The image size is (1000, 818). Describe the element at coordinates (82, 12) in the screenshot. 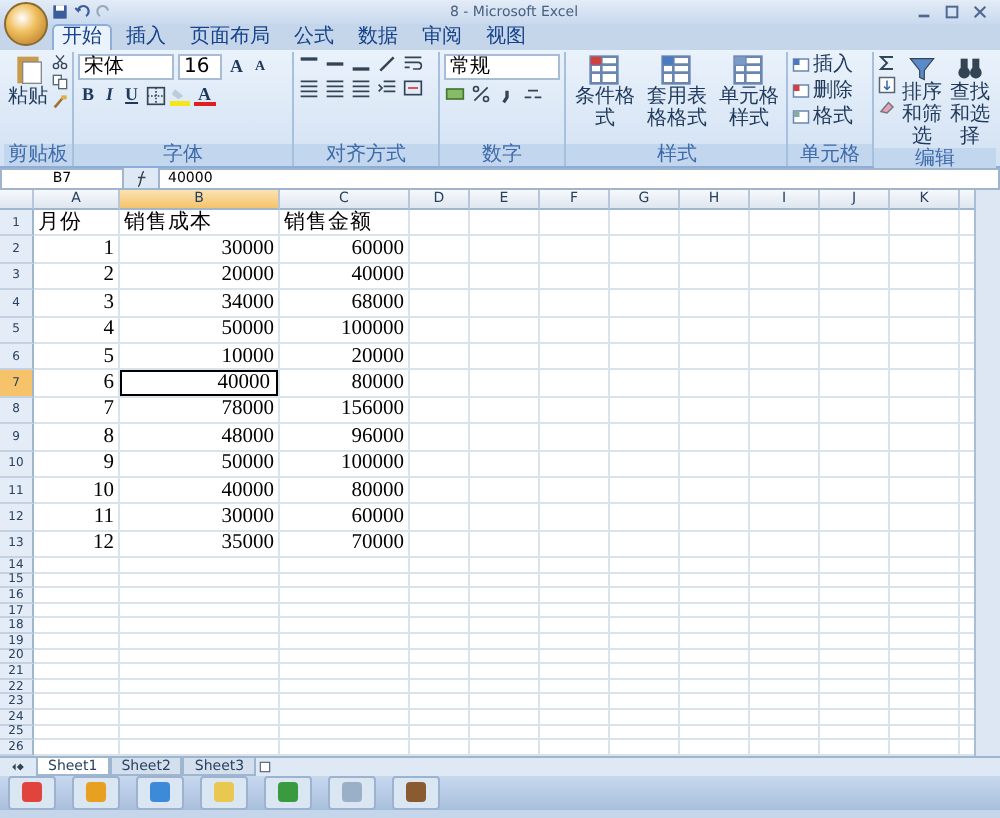

I see `undo-icon` at that location.